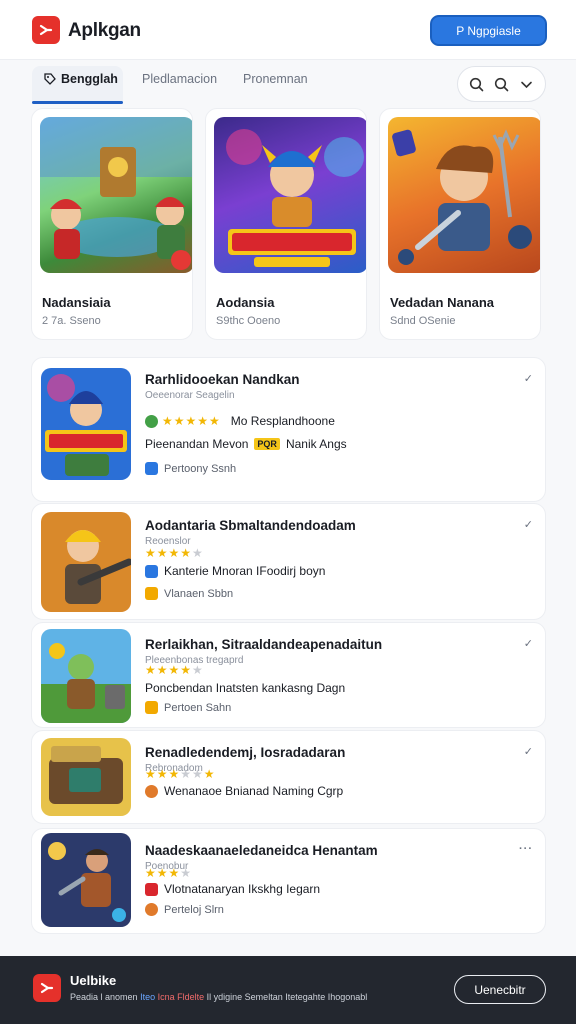 This screenshot has height=1024, width=576. What do you see at coordinates (250, 525) in the screenshot?
I see `row-title: Aodantaria Sbmaltandendoadam` at bounding box center [250, 525].